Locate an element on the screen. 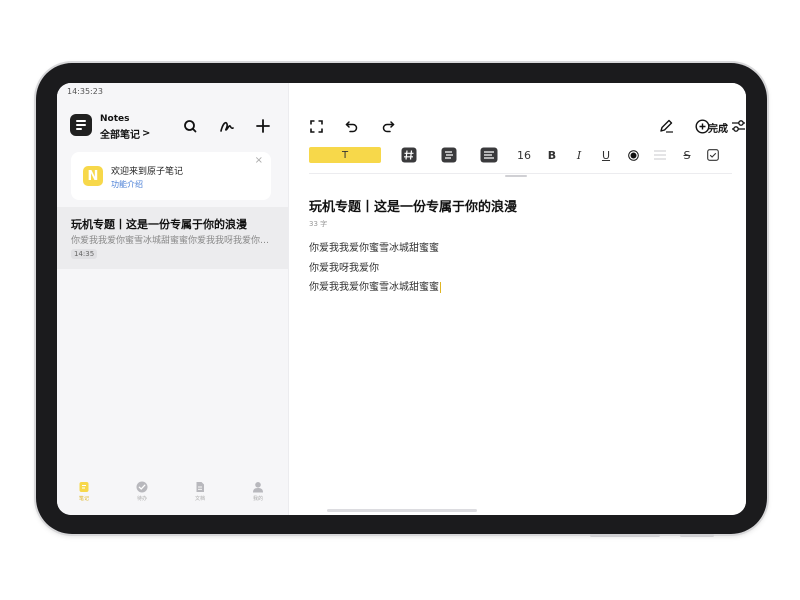 The height and width of the screenshot is (600, 800). search-button is located at coordinates (190, 126).